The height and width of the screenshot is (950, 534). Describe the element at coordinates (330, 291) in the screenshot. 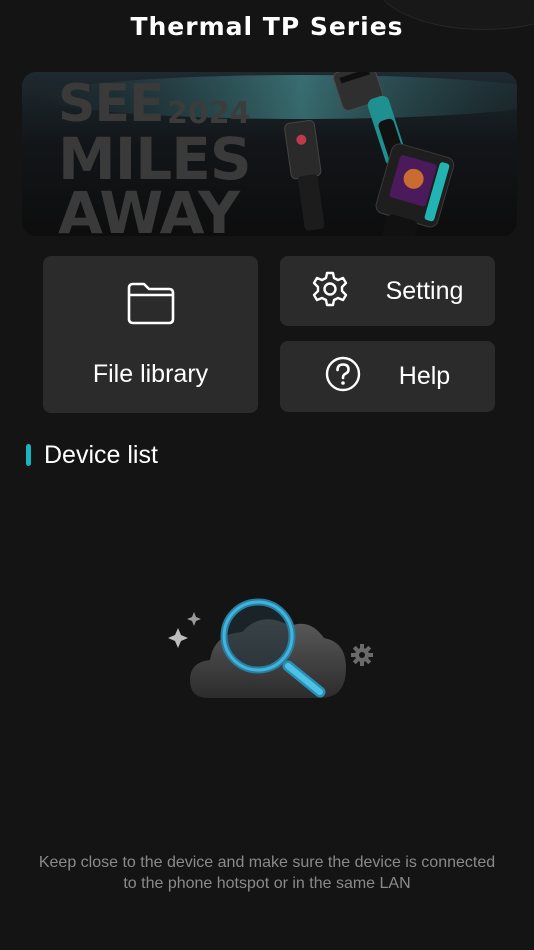

I see `gear-icon` at that location.